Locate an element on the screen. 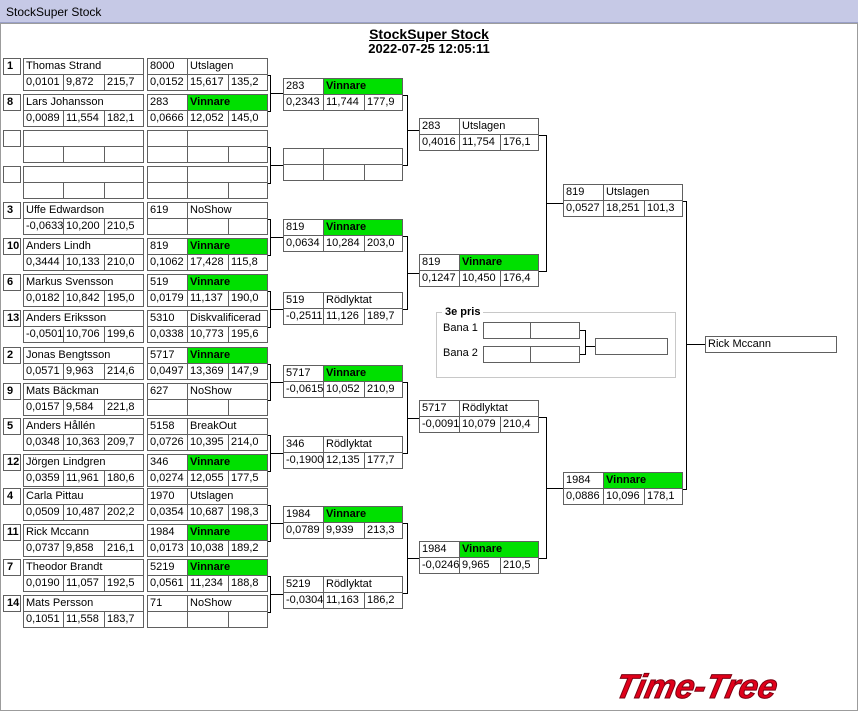 The image size is (858, 711). lane1-entry is located at coordinates (507, 330).